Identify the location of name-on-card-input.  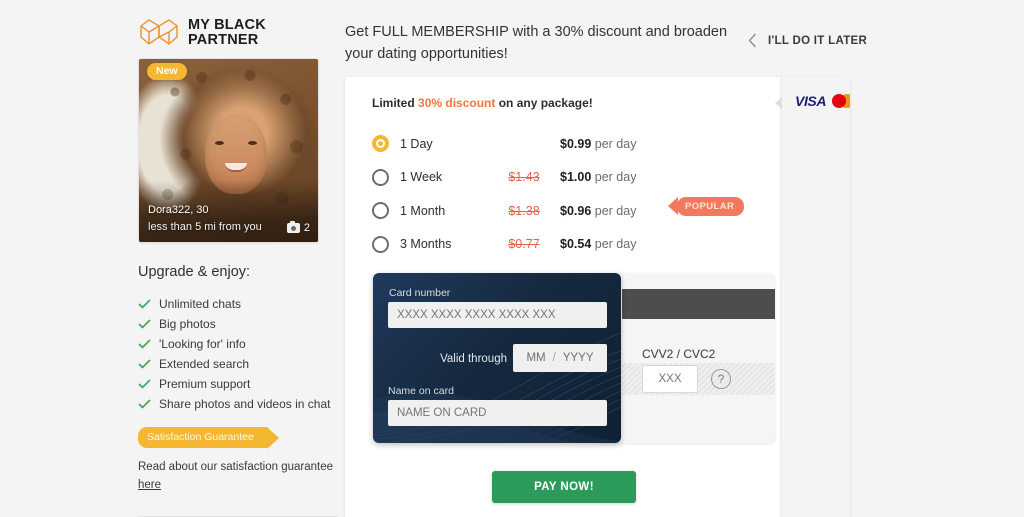
(497, 413).